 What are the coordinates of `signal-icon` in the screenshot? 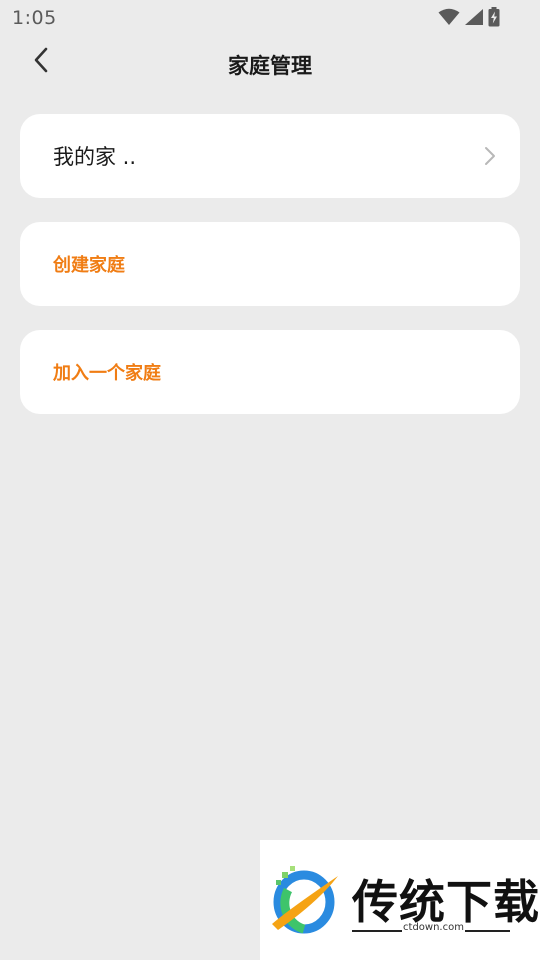 It's located at (474, 17).